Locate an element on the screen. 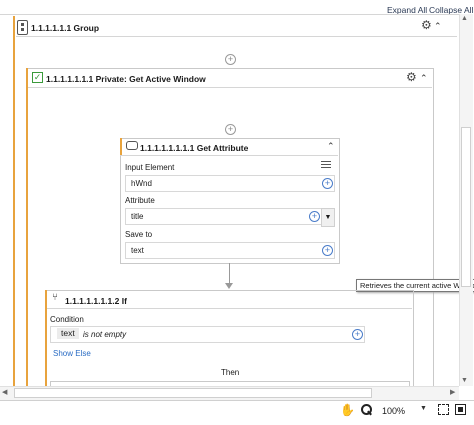 Image resolution: width=474 pixels, height=425 pixels. if-icon: ⑂ is located at coordinates (55, 297).